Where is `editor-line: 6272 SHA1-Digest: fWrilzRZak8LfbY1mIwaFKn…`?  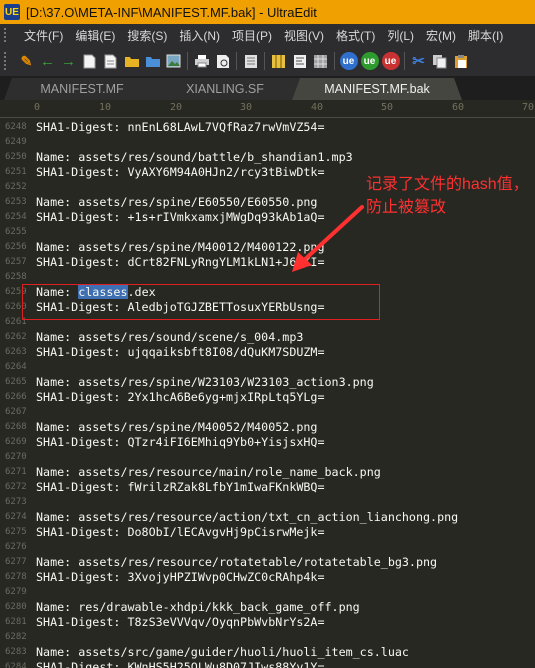
editor-line: 6272 SHA1-Digest: fWrilzRZak8LfbY1mIwaFKn… is located at coordinates (267, 487).